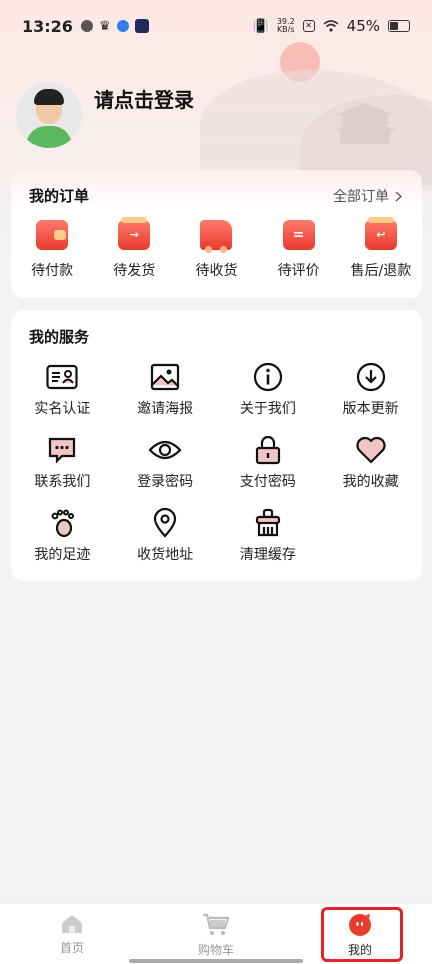  I want to click on sim-icon: ✕, so click(308, 26).